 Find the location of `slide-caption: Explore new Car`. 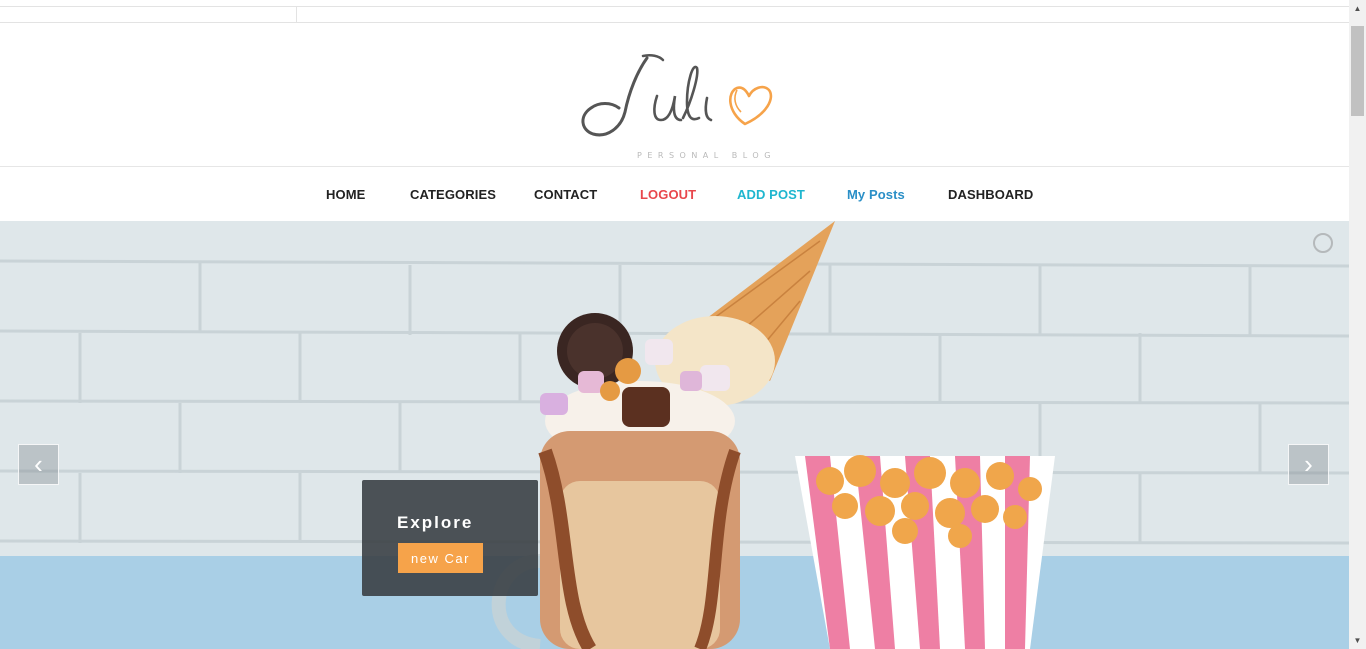

slide-caption: Explore new Car is located at coordinates (450, 538).